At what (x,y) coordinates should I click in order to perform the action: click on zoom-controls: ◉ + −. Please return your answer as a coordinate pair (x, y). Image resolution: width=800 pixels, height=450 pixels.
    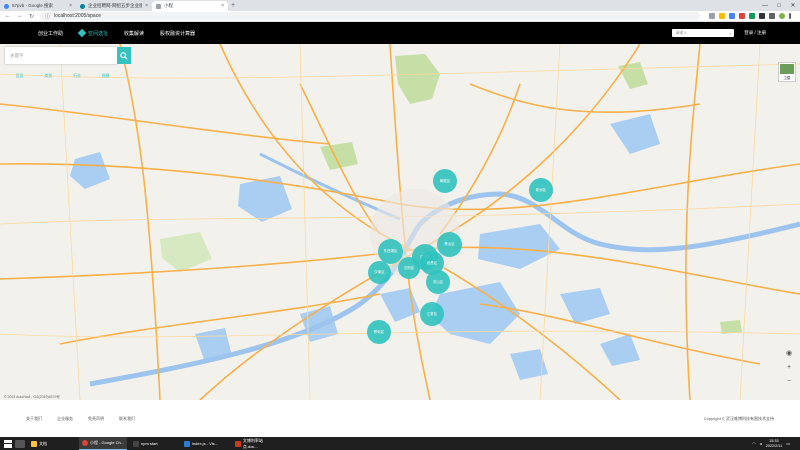
    Looking at the image, I should click on (789, 368).